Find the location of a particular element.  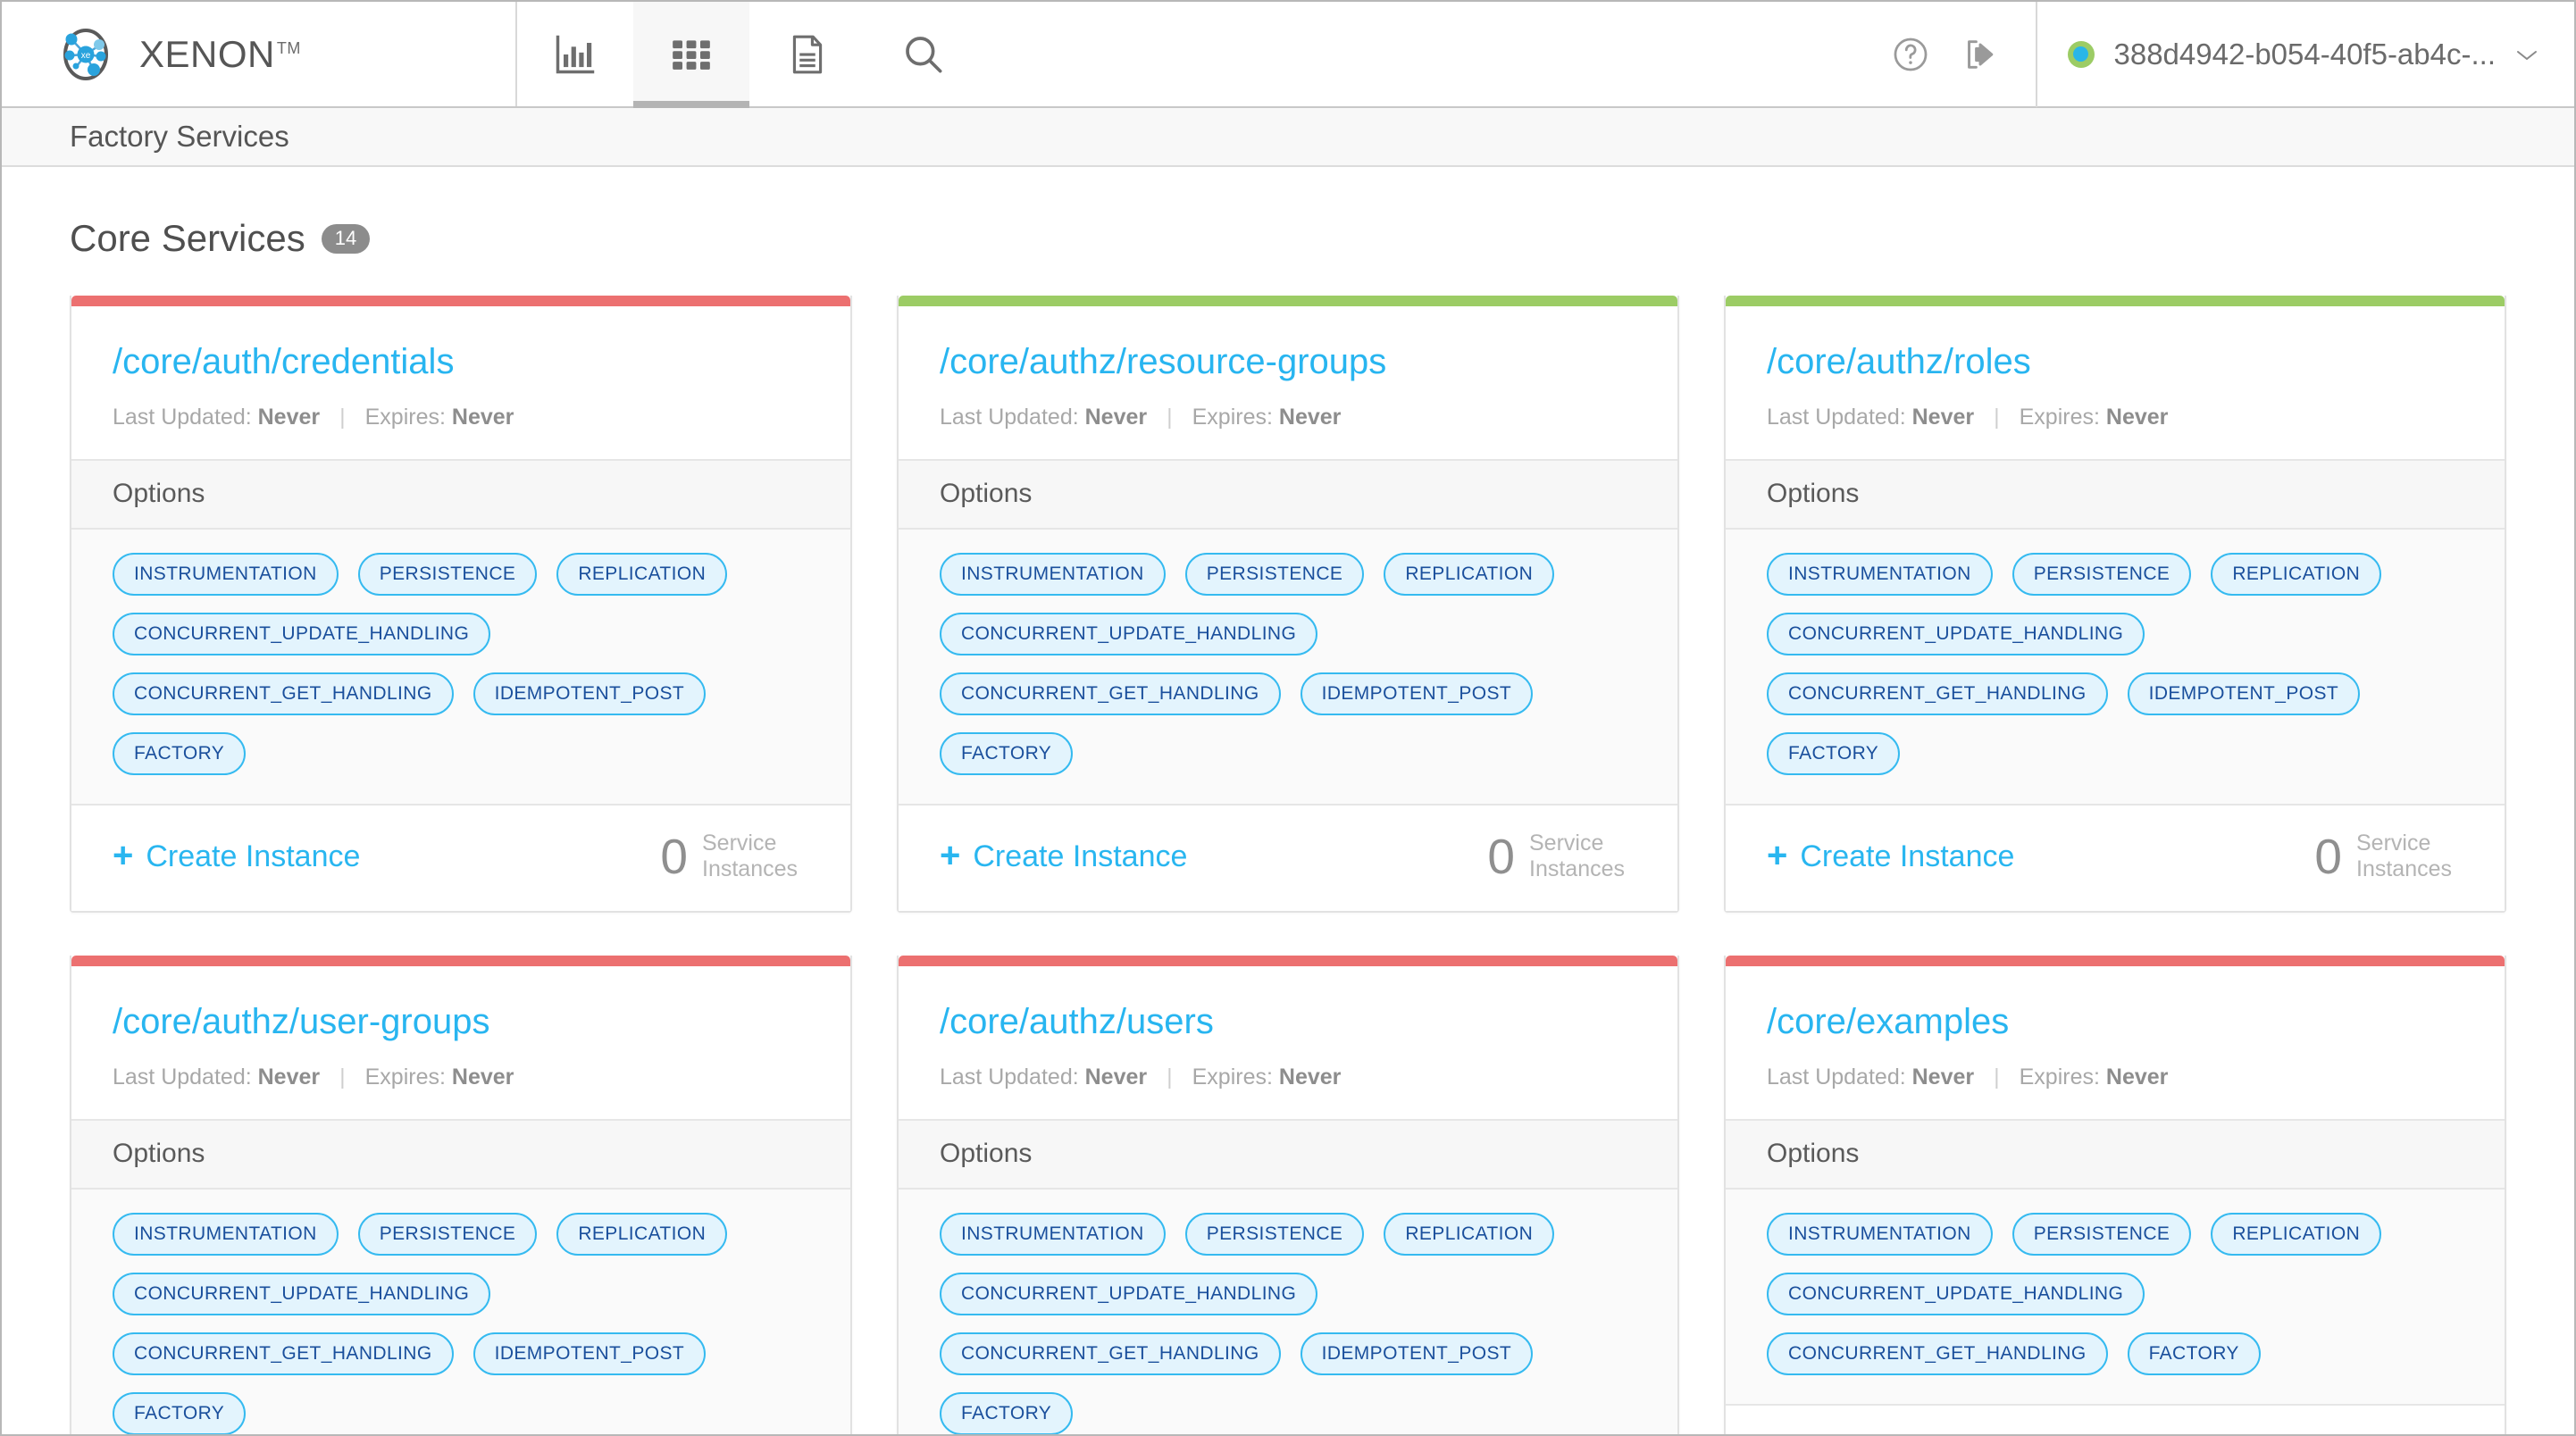

service-link: /core/authz/resource-groups is located at coordinates (1288, 361).